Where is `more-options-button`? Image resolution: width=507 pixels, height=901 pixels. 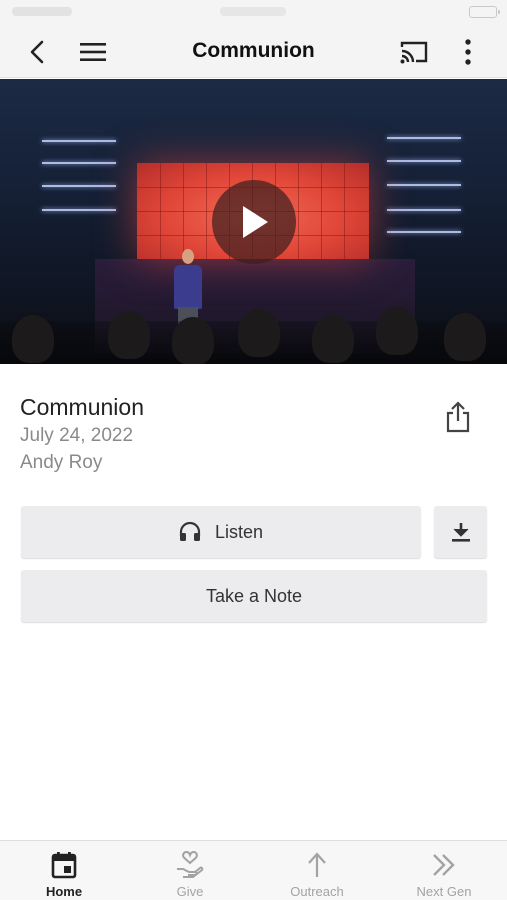 more-options-button is located at coordinates (468, 52).